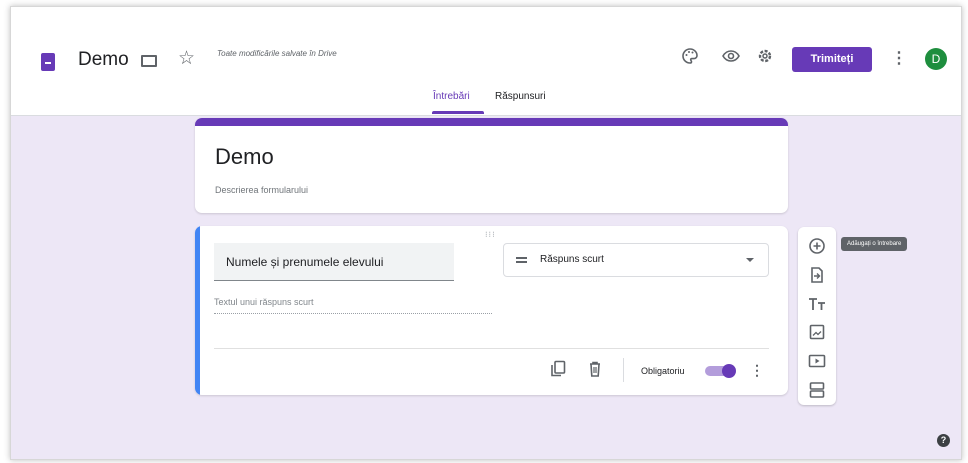  Describe the element at coordinates (636, 260) in the screenshot. I see `question-type-select: Răspuns scurt` at that location.